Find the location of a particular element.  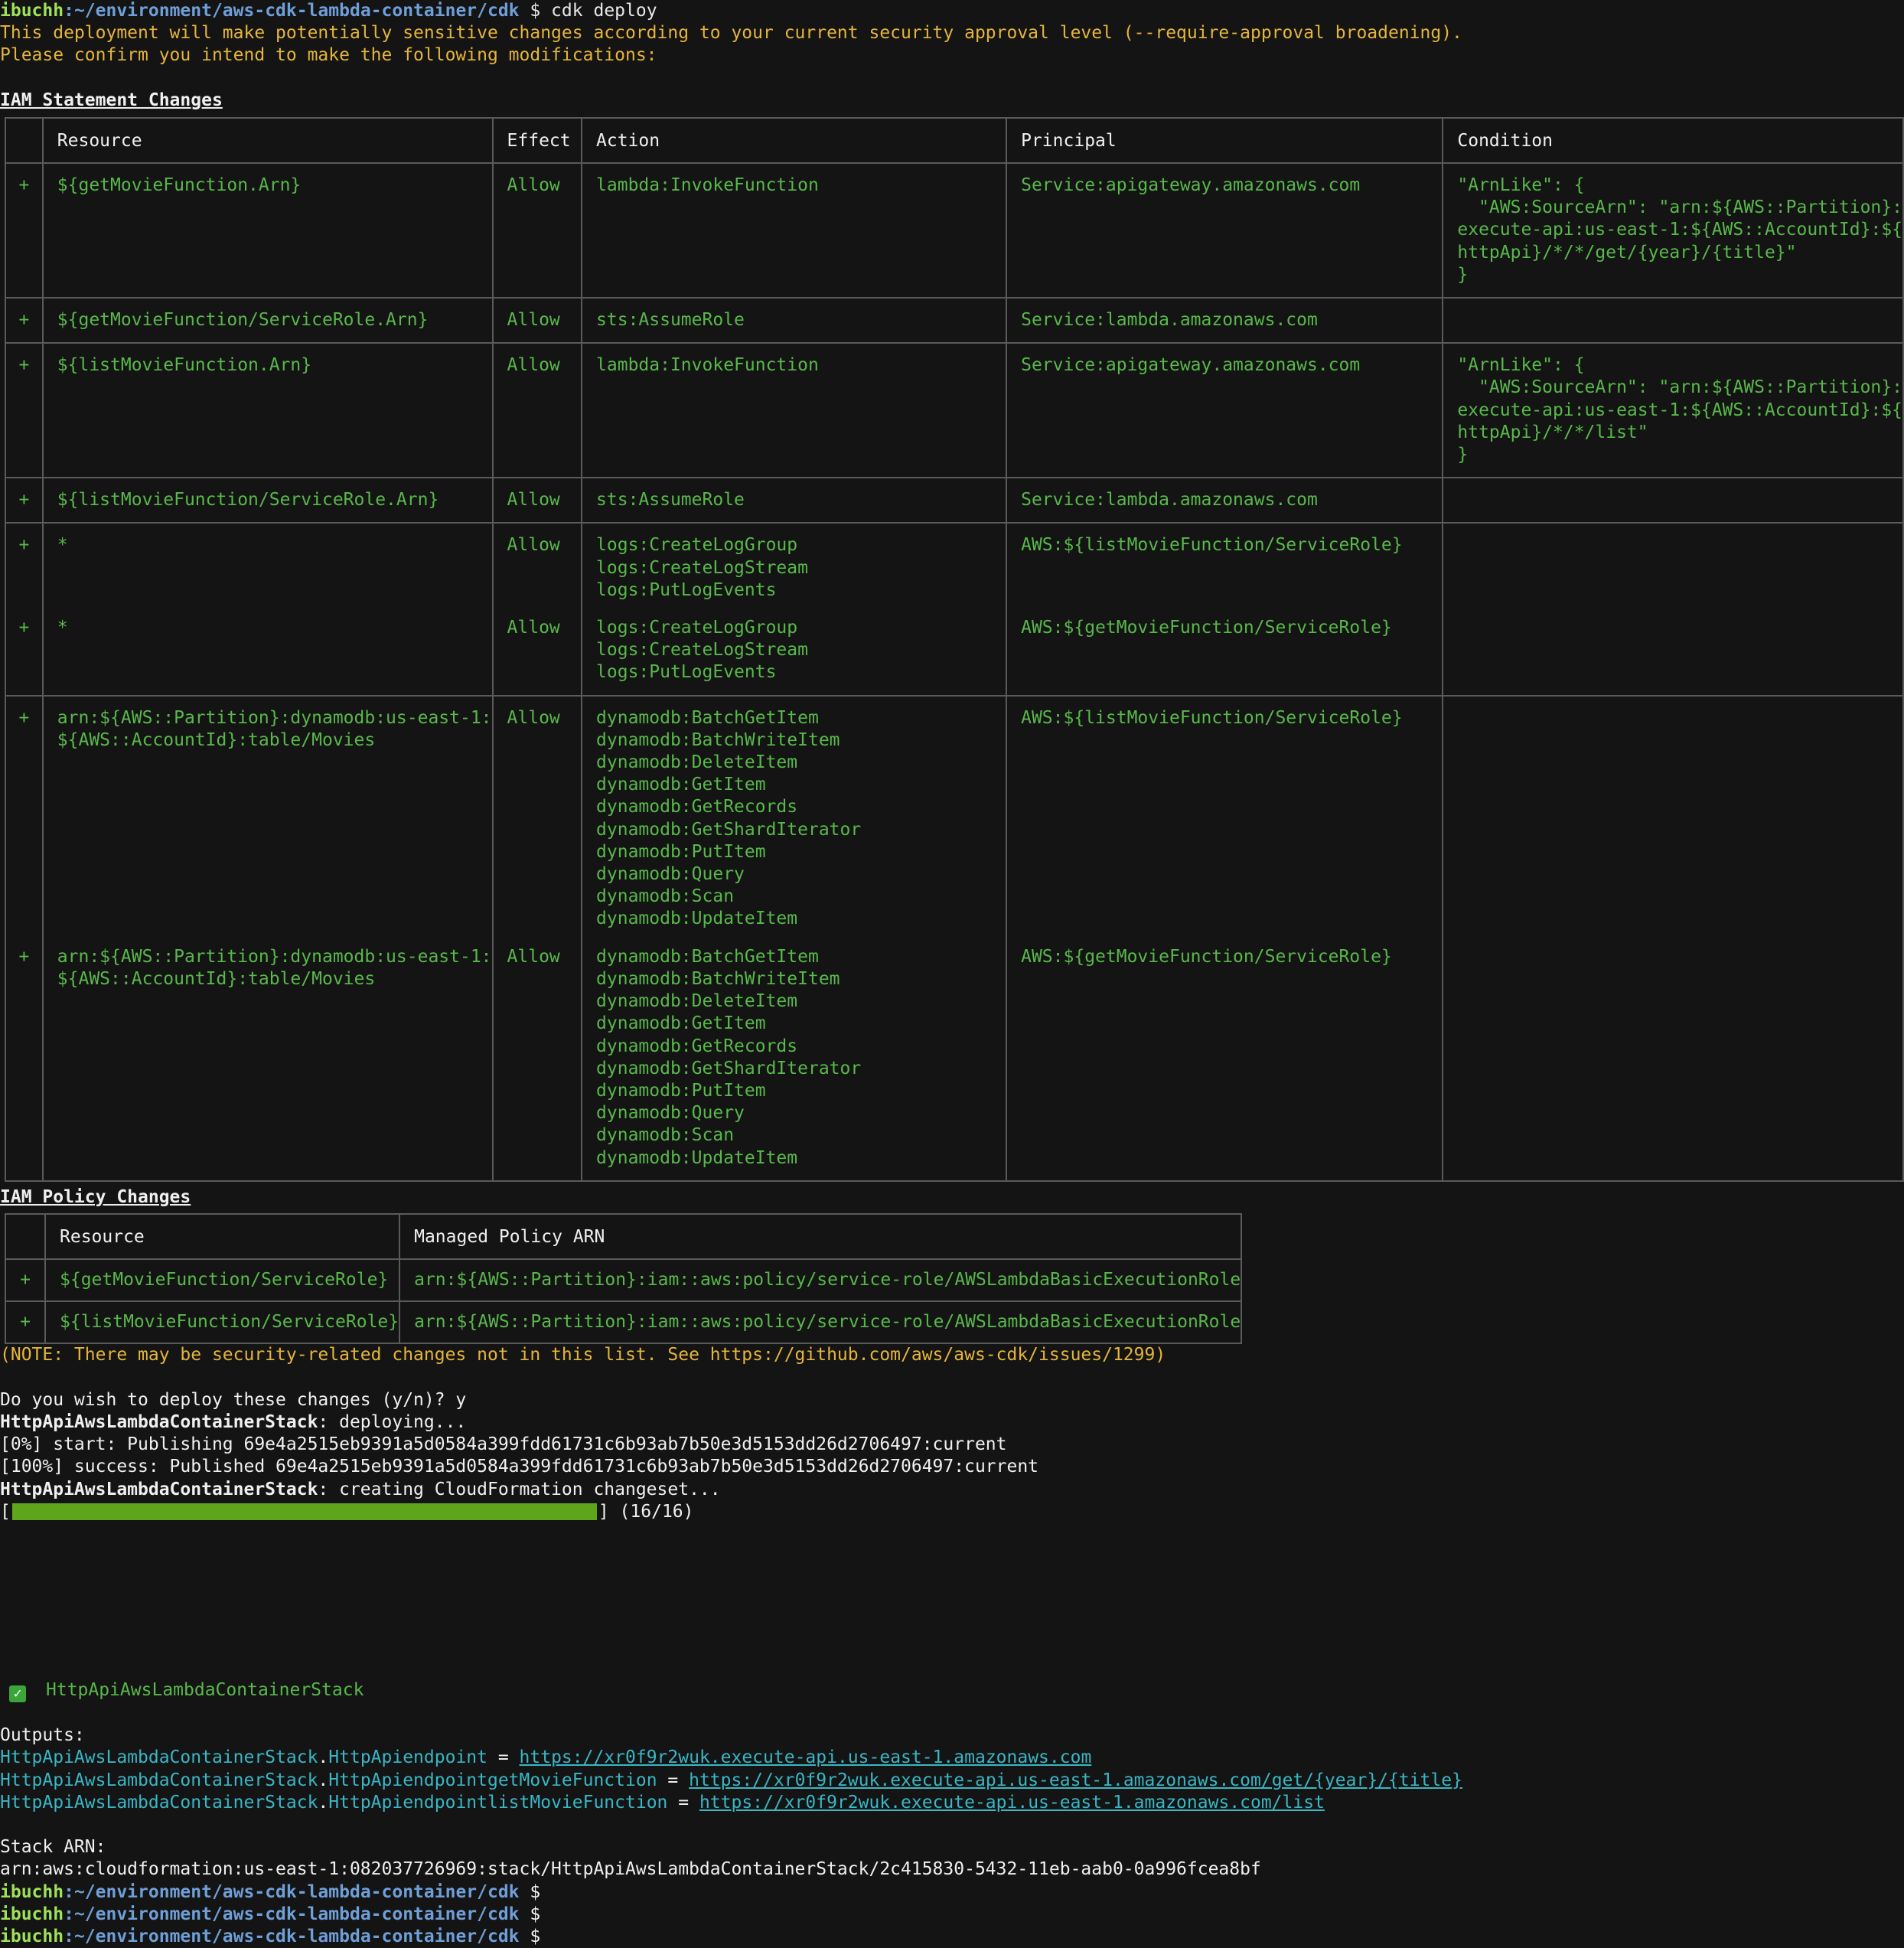

header-action: Action is located at coordinates (794, 140).